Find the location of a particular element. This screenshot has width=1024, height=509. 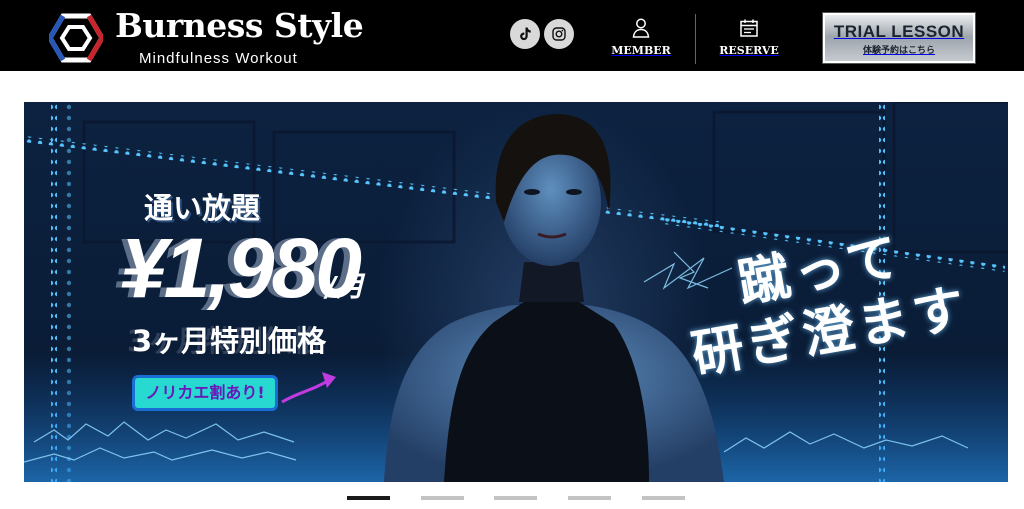

site-header: Burness Style Mindfulness Workout MEMBER is located at coordinates (512, 37).